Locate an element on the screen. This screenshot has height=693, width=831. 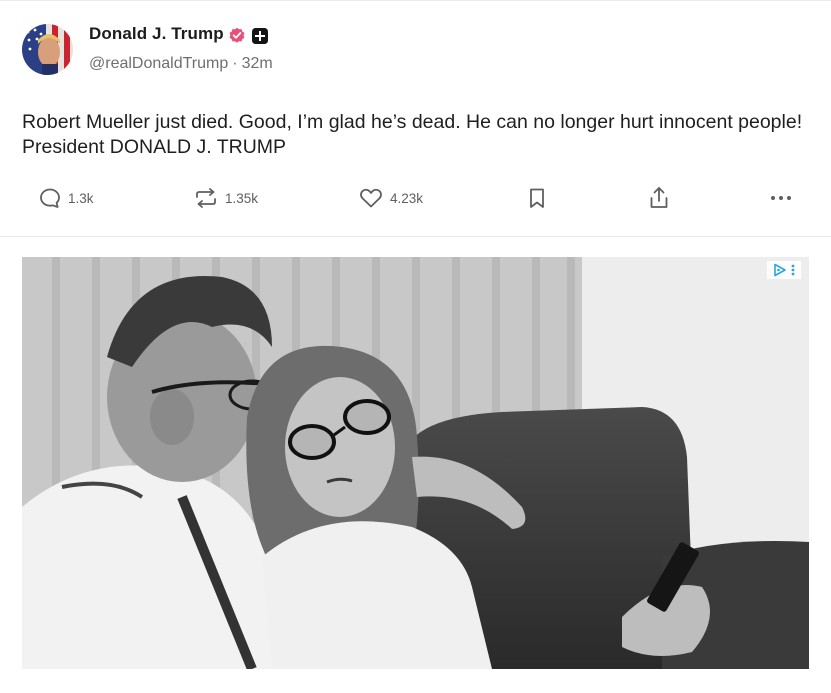
share-button is located at coordinates (659, 198).